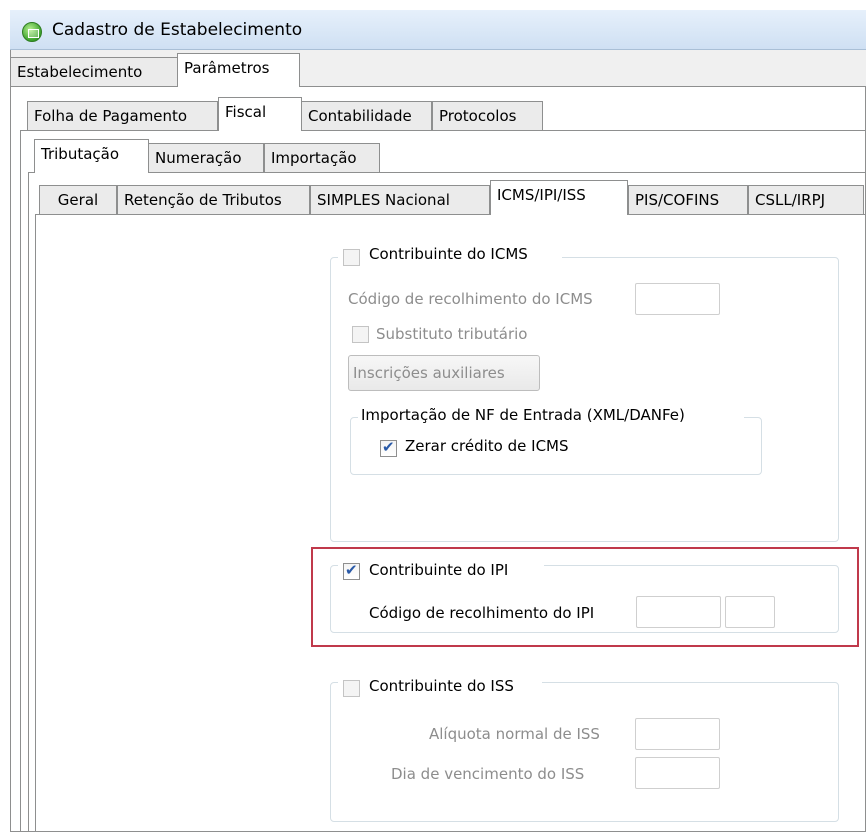 The image size is (866, 832). Describe the element at coordinates (487, 446) in the screenshot. I see `zerar-credito-icms-label: Zerar crédito de ICMS` at that location.